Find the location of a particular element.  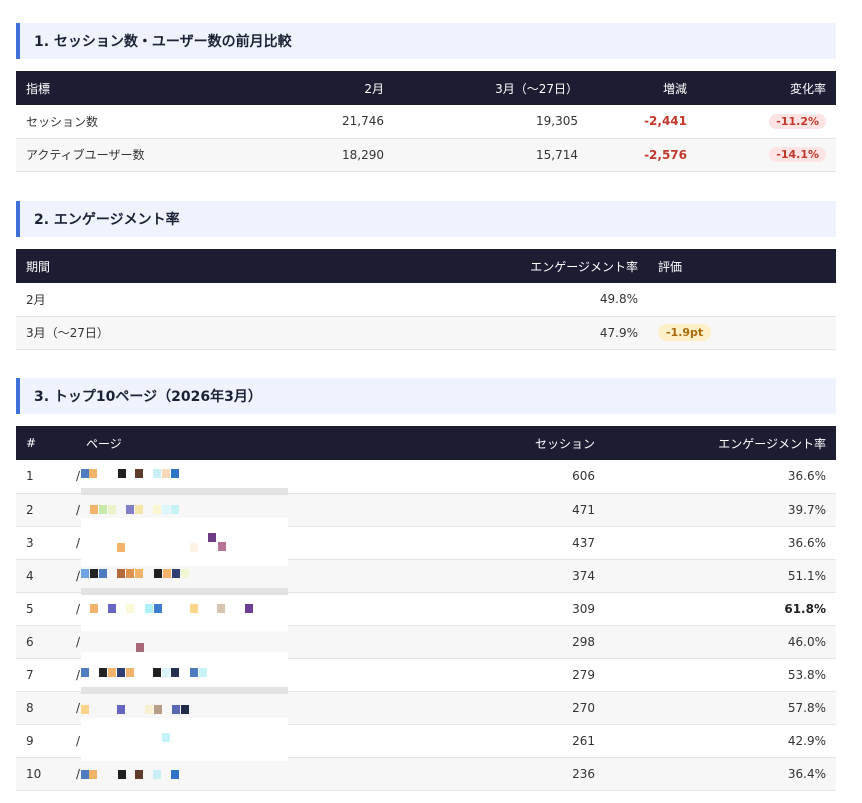

column-header-page: ページ is located at coordinates (104, 443).